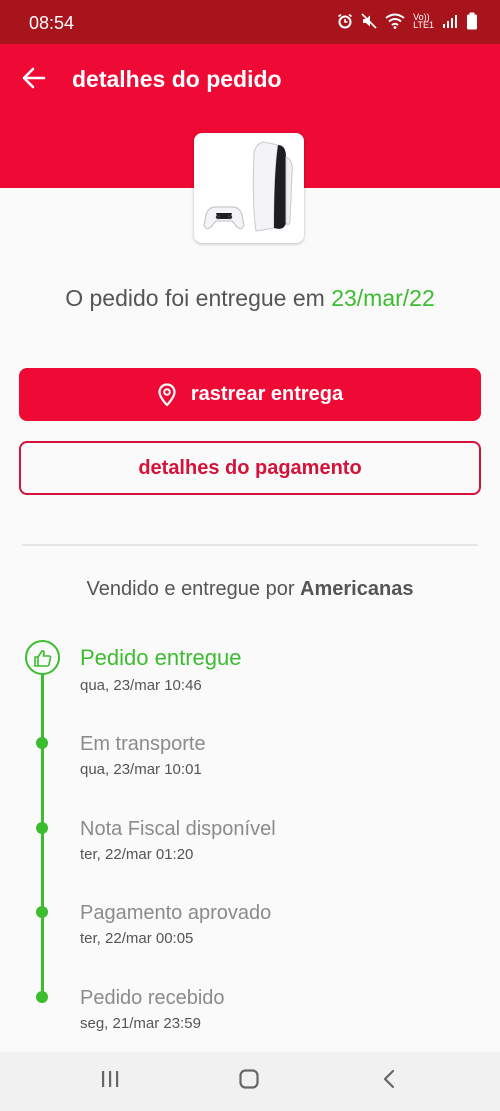  What do you see at coordinates (161, 657) in the screenshot?
I see `timeline-step-title: Pedido entregue` at bounding box center [161, 657].